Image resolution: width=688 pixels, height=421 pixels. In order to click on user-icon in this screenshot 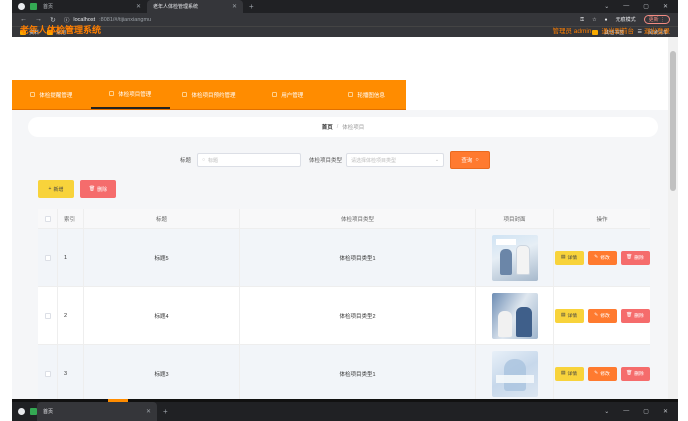, I will do `click(275, 94)`.